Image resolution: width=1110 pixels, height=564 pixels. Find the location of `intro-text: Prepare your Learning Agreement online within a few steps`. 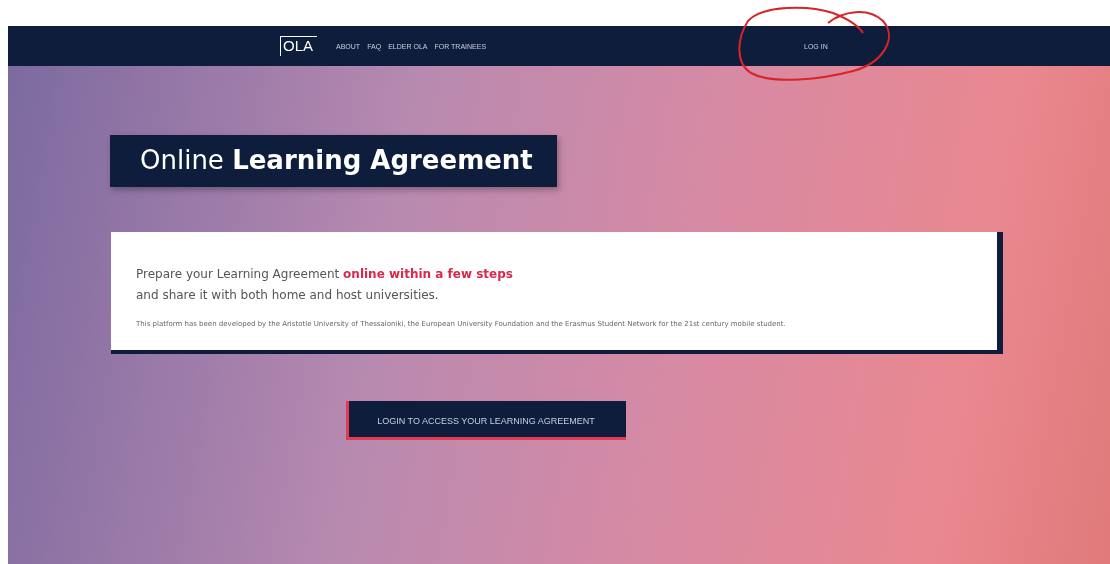

intro-text: Prepare your Learning Agreement online within a few steps is located at coordinates (325, 274).